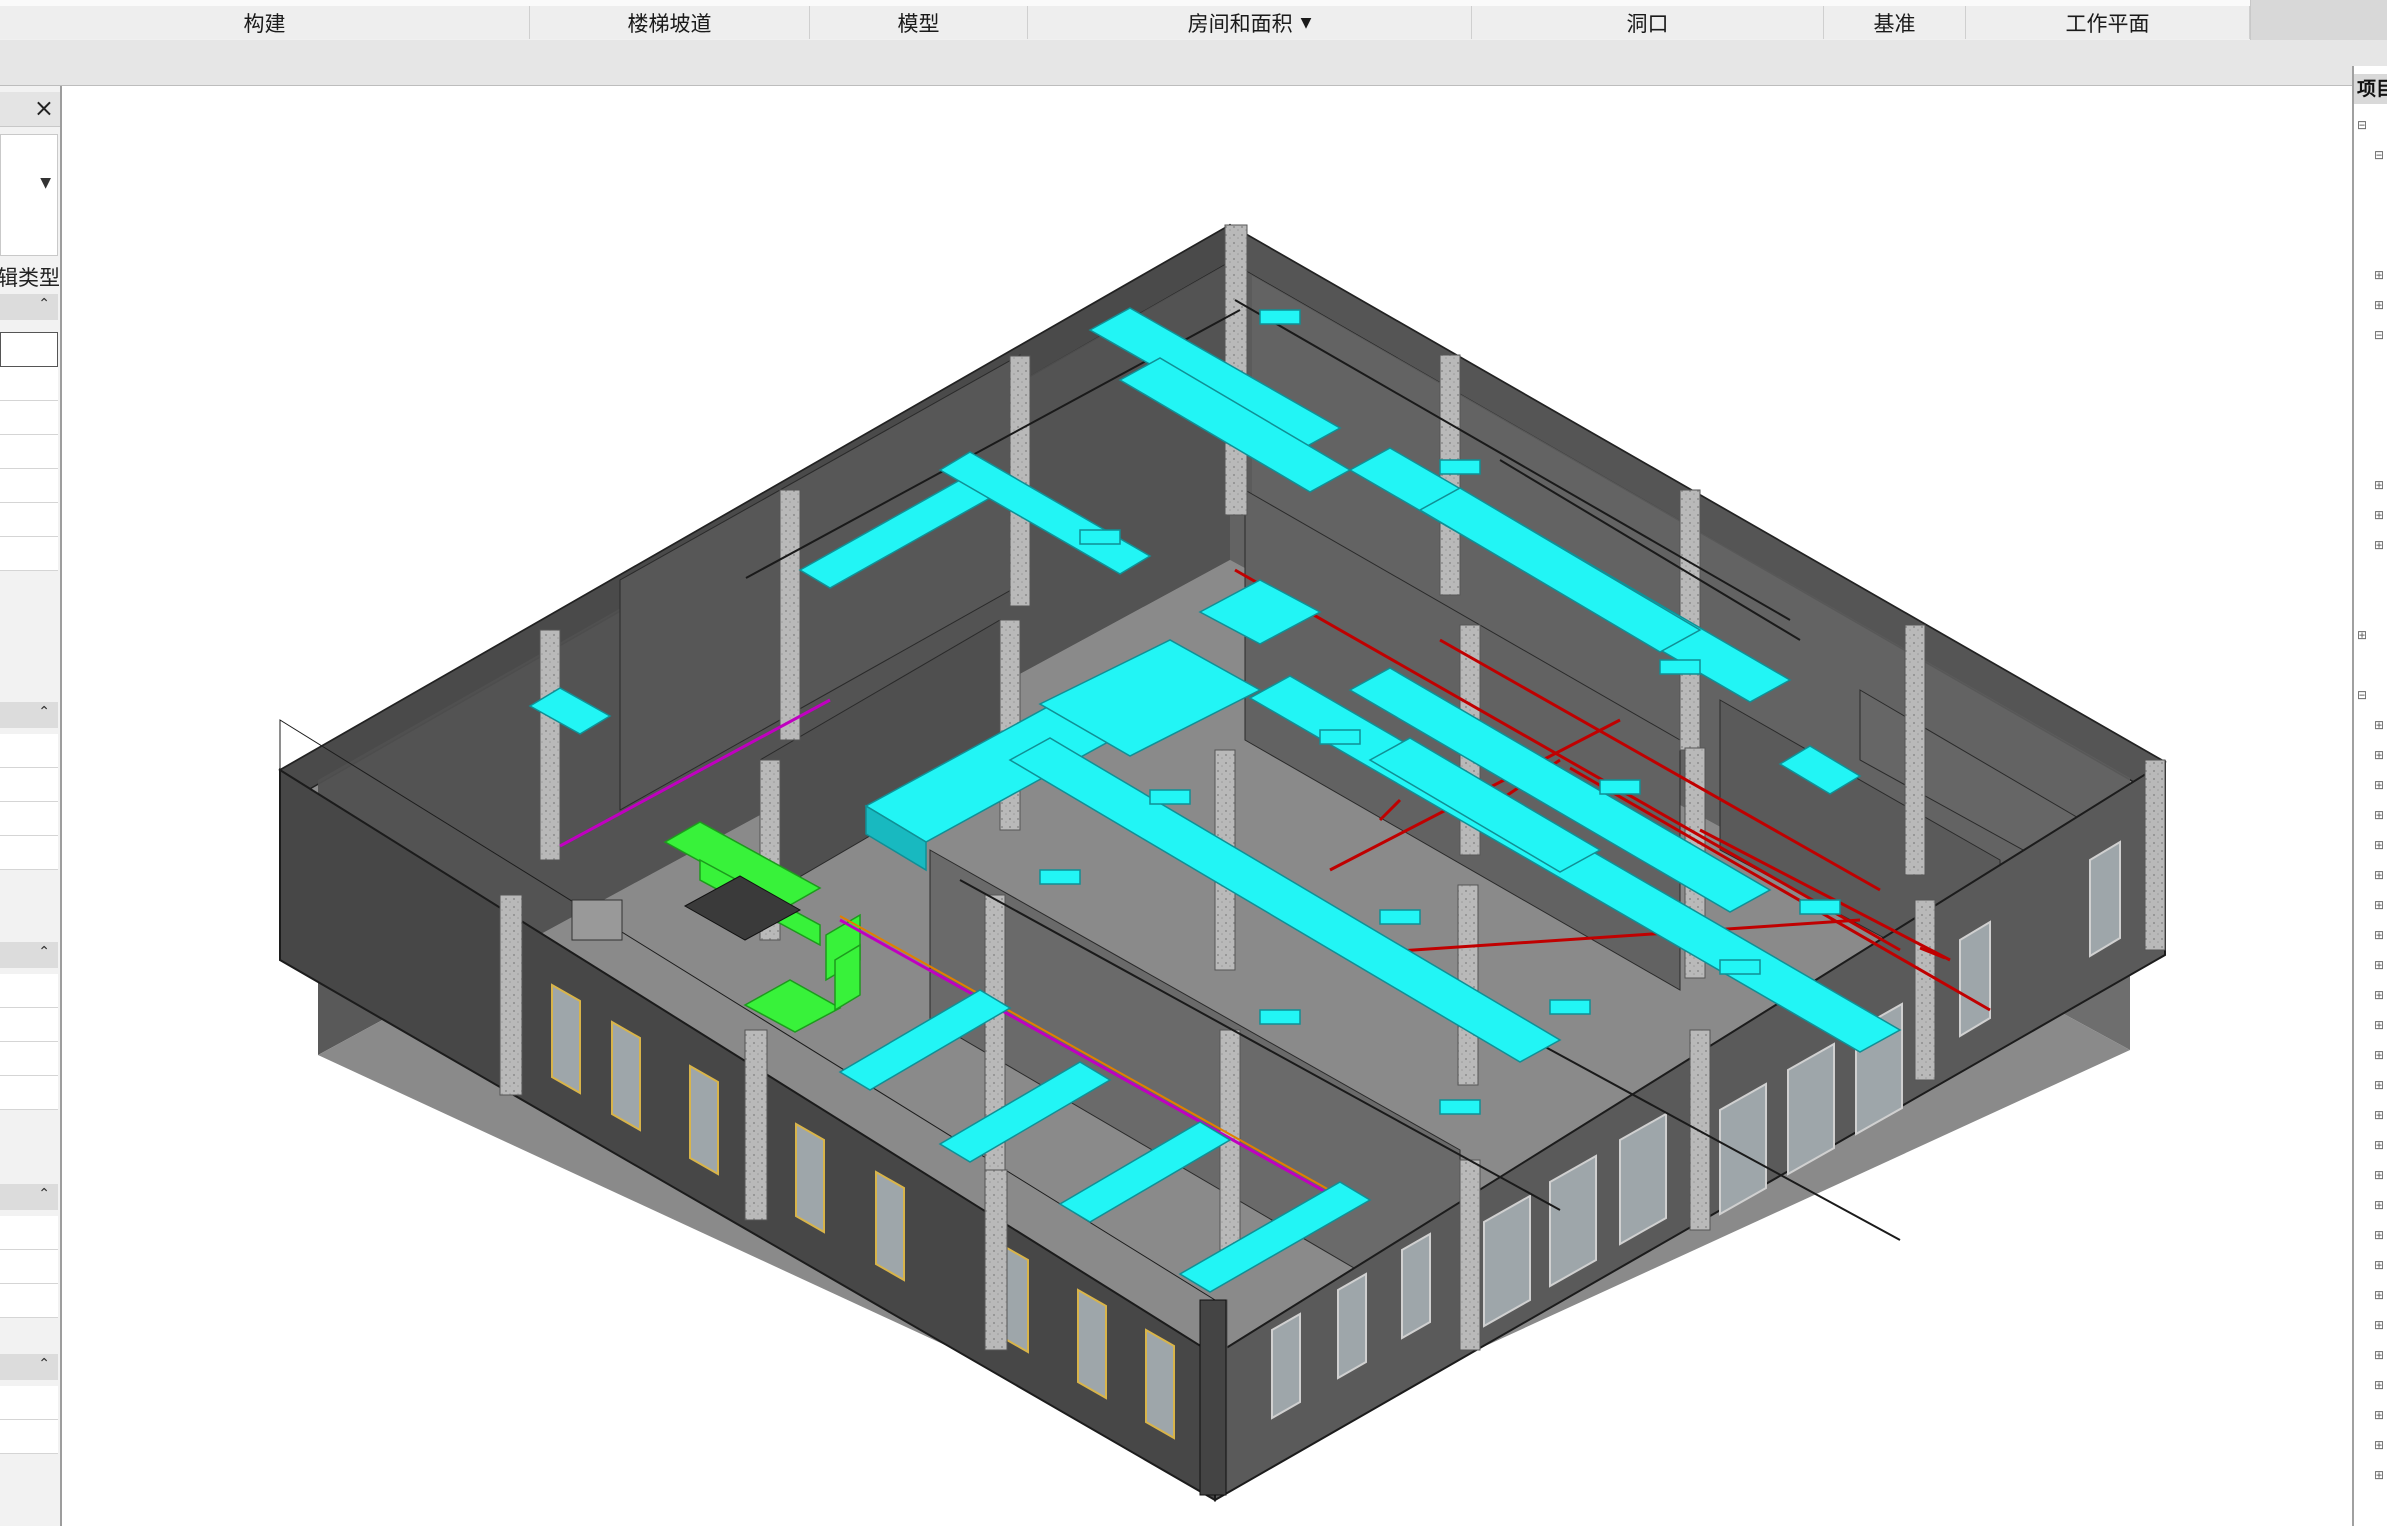 The height and width of the screenshot is (1526, 2387). I want to click on ribbon-panel-label: 基准, so click(1894, 23).